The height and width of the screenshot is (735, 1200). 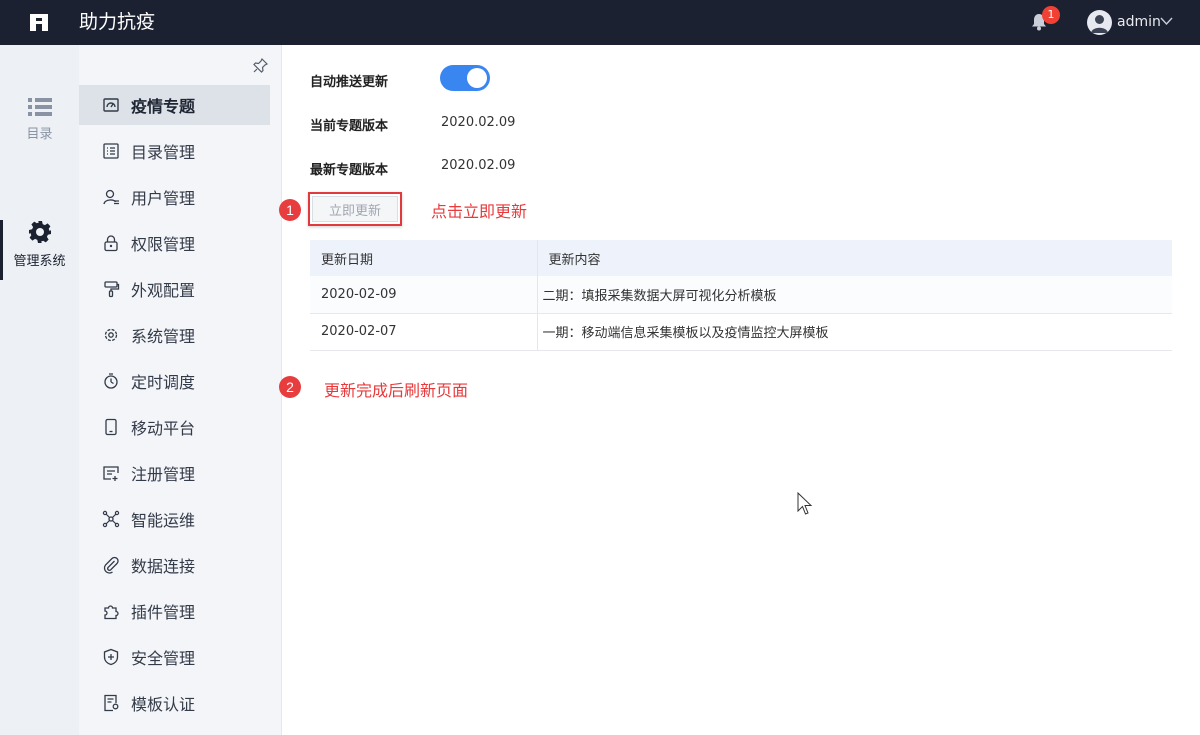 What do you see at coordinates (112, 289) in the screenshot?
I see `brush-icon` at bounding box center [112, 289].